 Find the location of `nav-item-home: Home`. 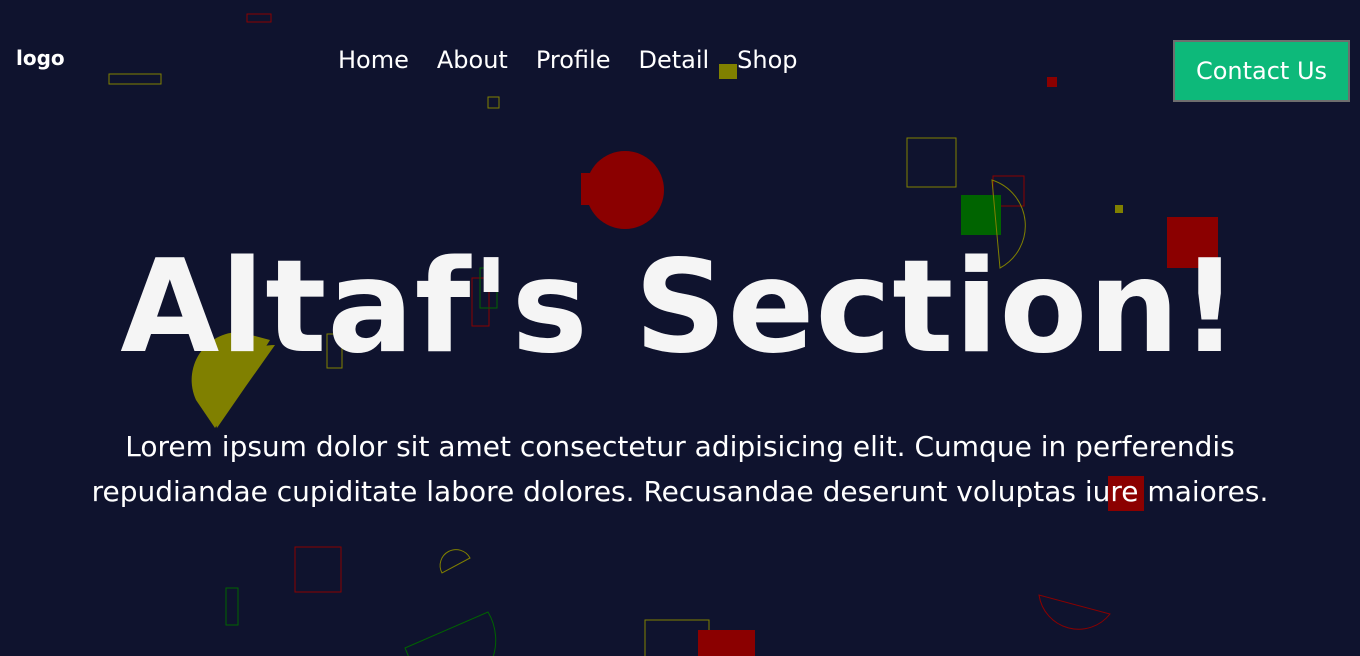

nav-item-home: Home is located at coordinates (373, 60).